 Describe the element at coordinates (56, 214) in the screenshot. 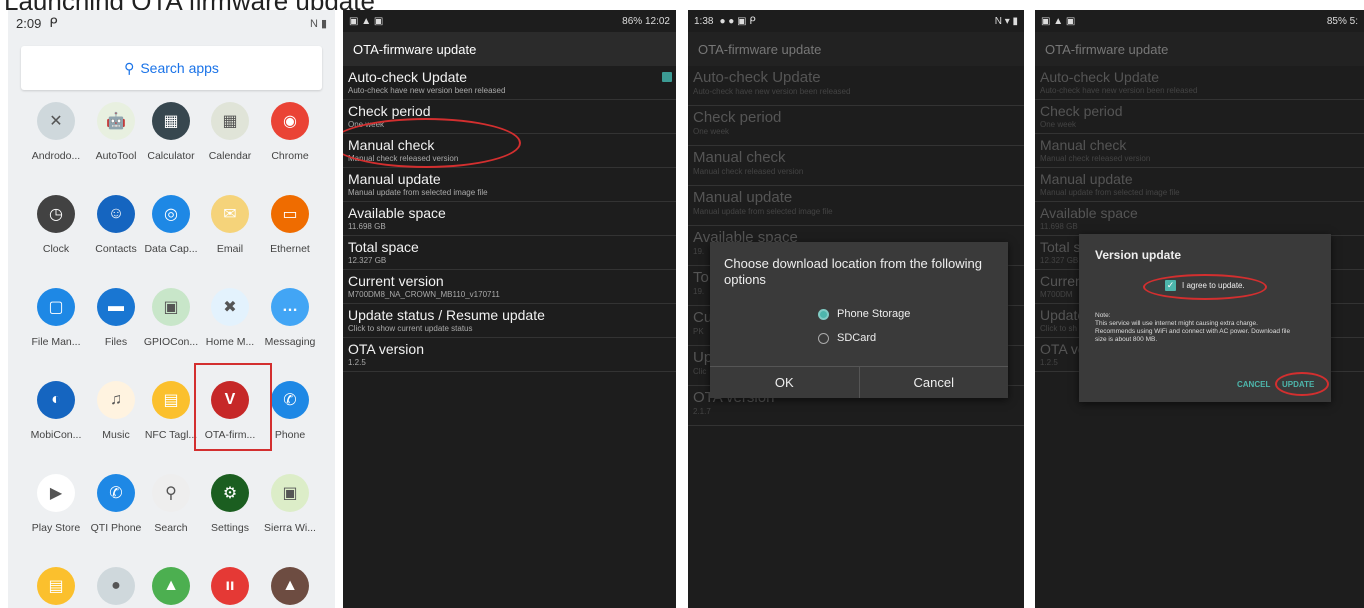

I see `clock-icon: ◷` at that location.